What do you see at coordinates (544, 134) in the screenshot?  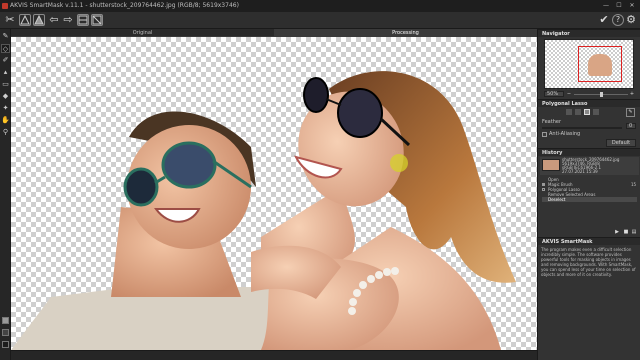 I see `antialiasing-checkbox` at bounding box center [544, 134].